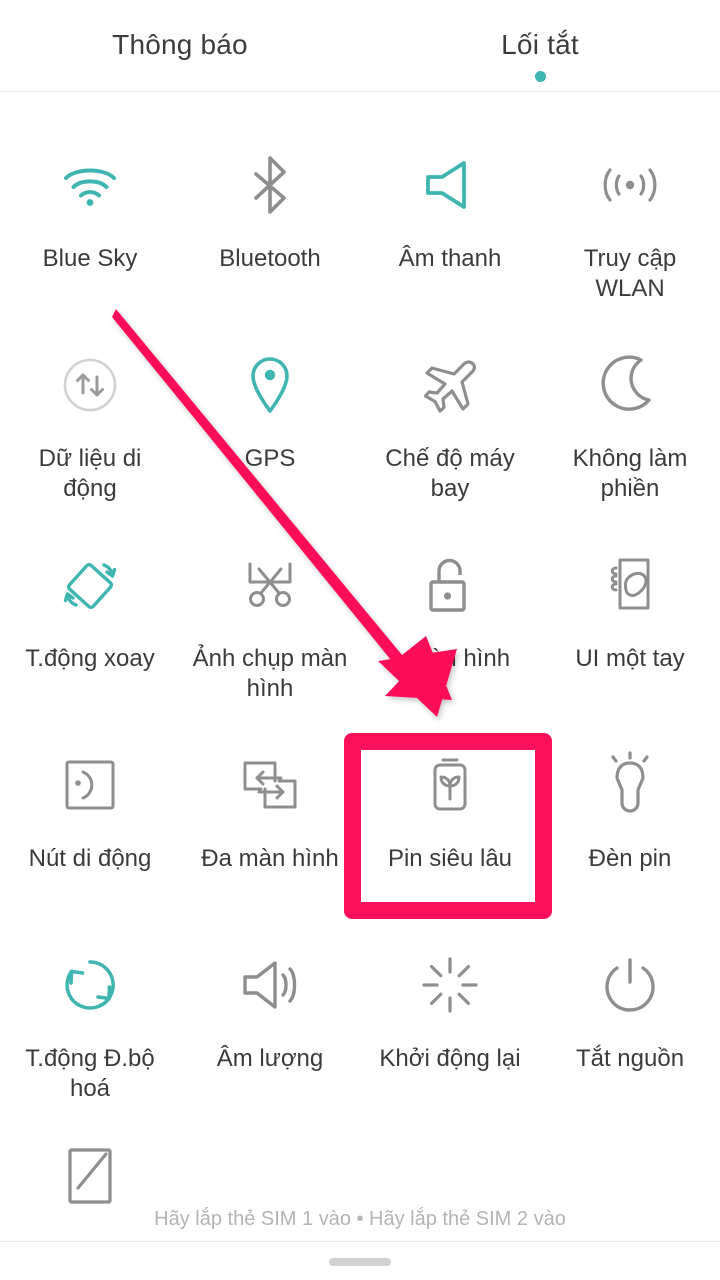 The image size is (720, 1280). What do you see at coordinates (90, 234) in the screenshot?
I see `tile-blue-sky: Blue Sky` at bounding box center [90, 234].